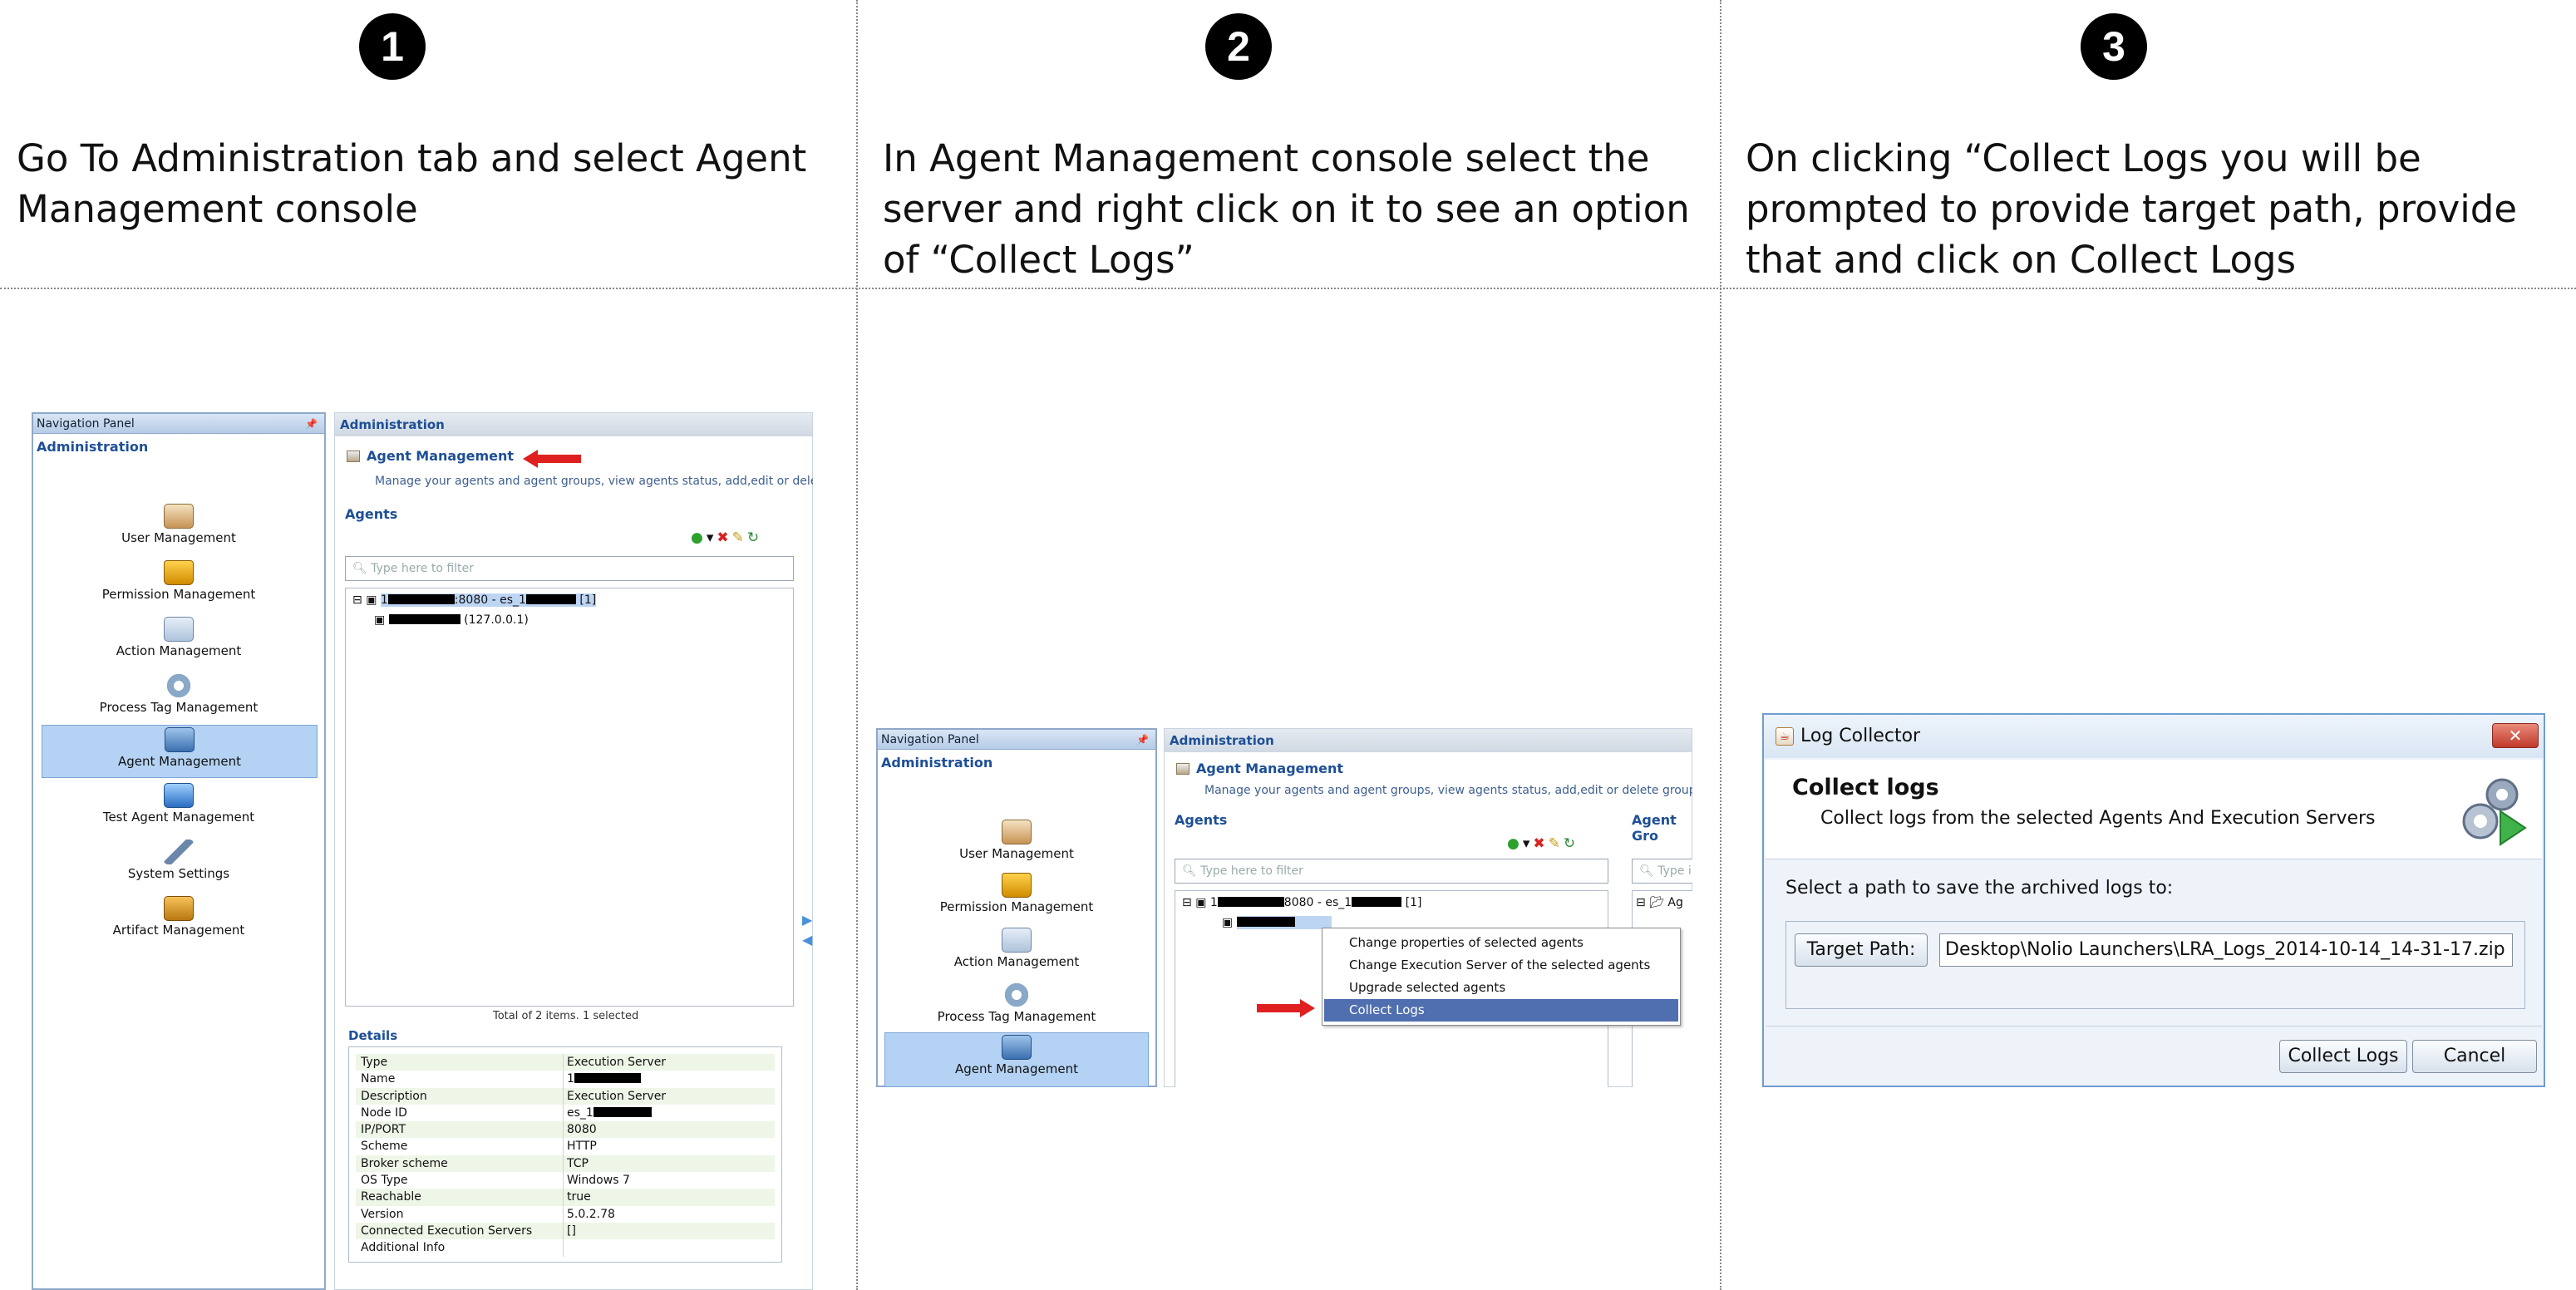 This screenshot has height=1290, width=2576. I want to click on tree-row-agent: ▣, so click(1277, 923).